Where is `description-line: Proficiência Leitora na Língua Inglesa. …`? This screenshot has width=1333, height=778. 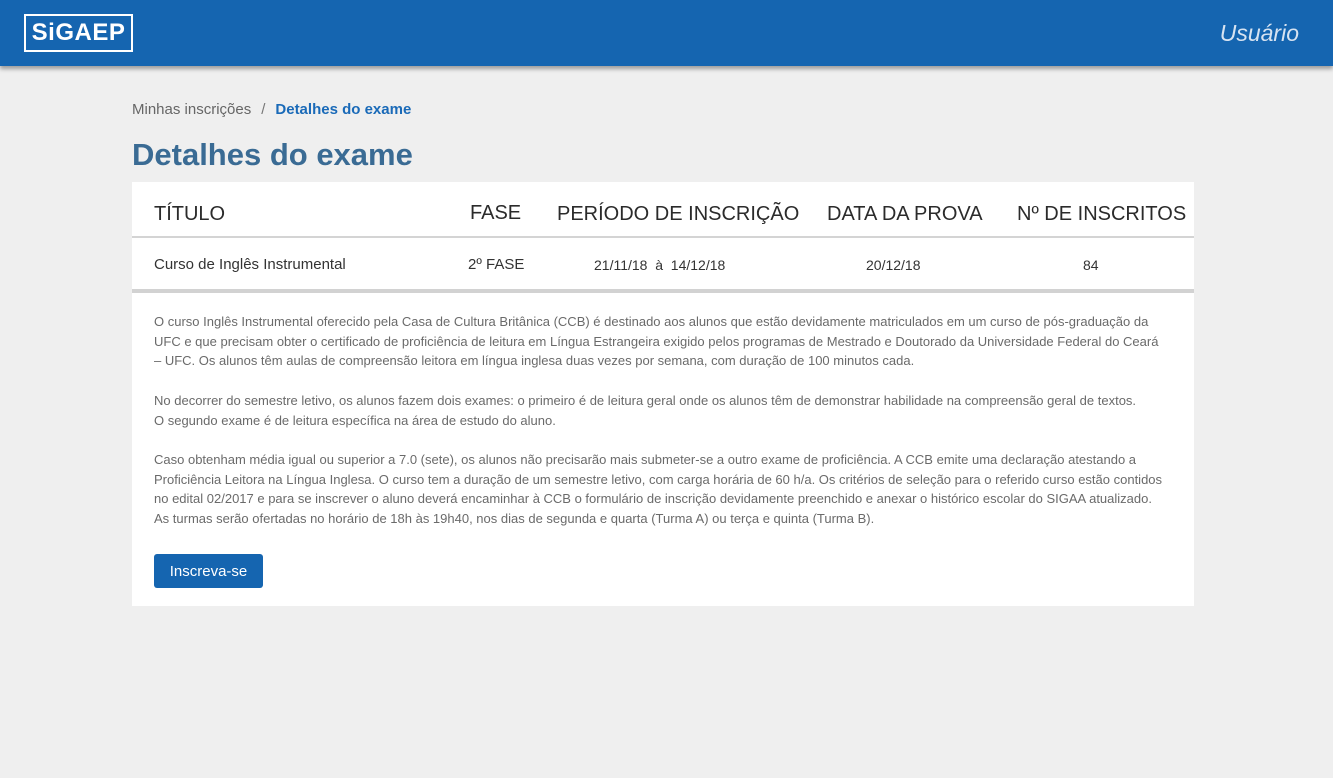
description-line: Proficiência Leitora na Língua Inglesa. … is located at coordinates (658, 479).